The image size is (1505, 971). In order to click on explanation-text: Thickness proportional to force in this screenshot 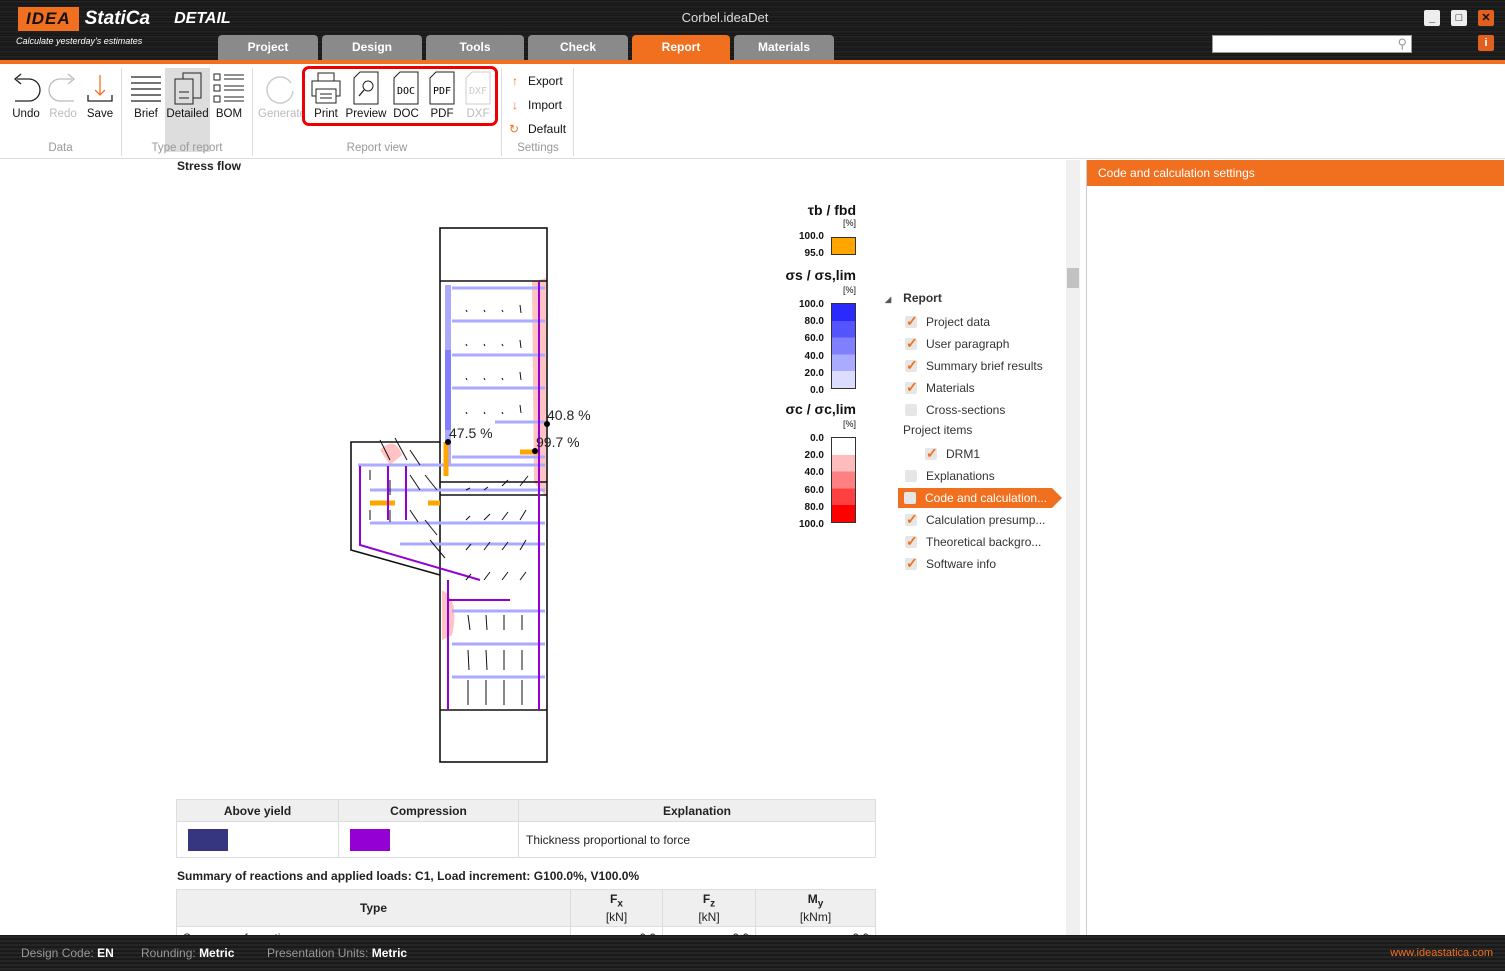, I will do `click(697, 839)`.